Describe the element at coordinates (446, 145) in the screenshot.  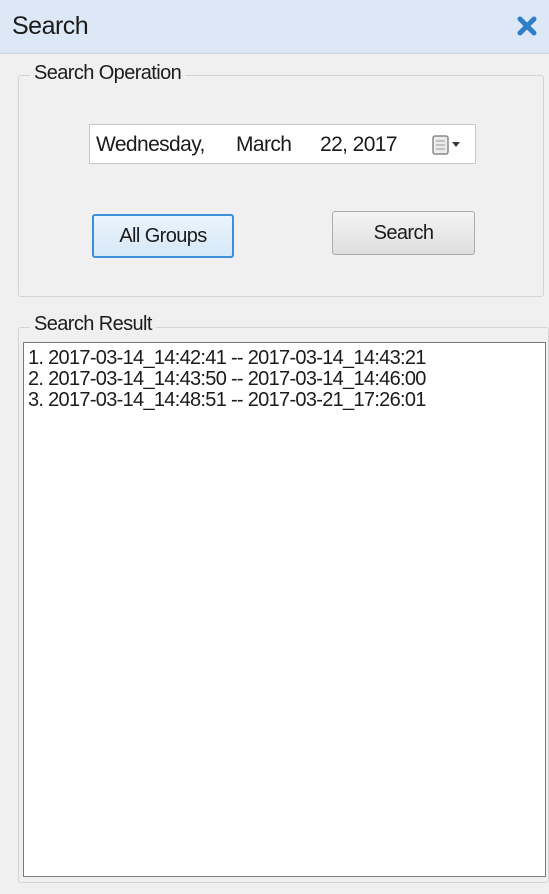
I see `calendar-dropdown-icon` at that location.